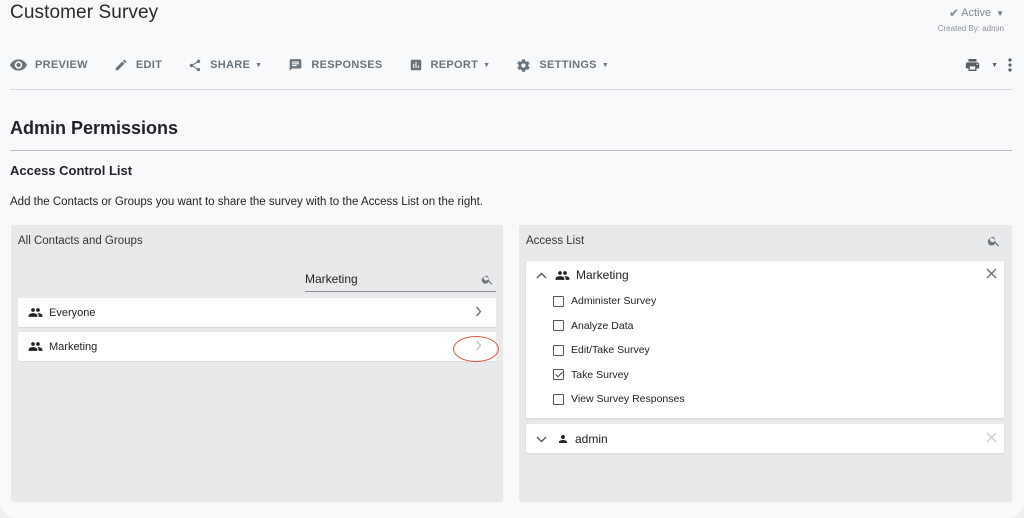 The width and height of the screenshot is (1024, 518). What do you see at coordinates (61, 65) in the screenshot?
I see `preview-label: PREVIEW` at bounding box center [61, 65].